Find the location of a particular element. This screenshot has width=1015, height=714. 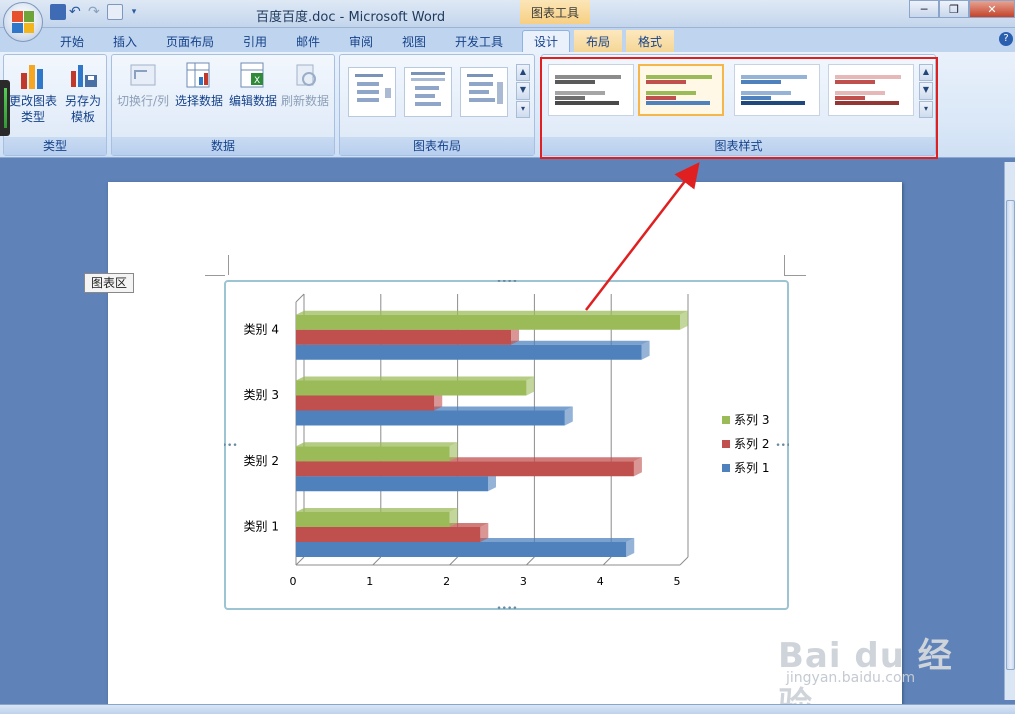

status-bar is located at coordinates (507, 709).